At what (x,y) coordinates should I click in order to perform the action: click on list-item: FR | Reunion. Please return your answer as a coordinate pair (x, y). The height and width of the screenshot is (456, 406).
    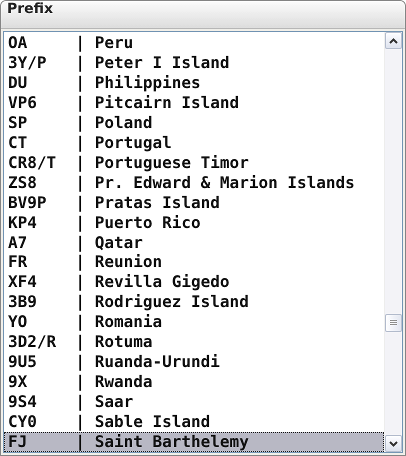
    Looking at the image, I should click on (194, 262).